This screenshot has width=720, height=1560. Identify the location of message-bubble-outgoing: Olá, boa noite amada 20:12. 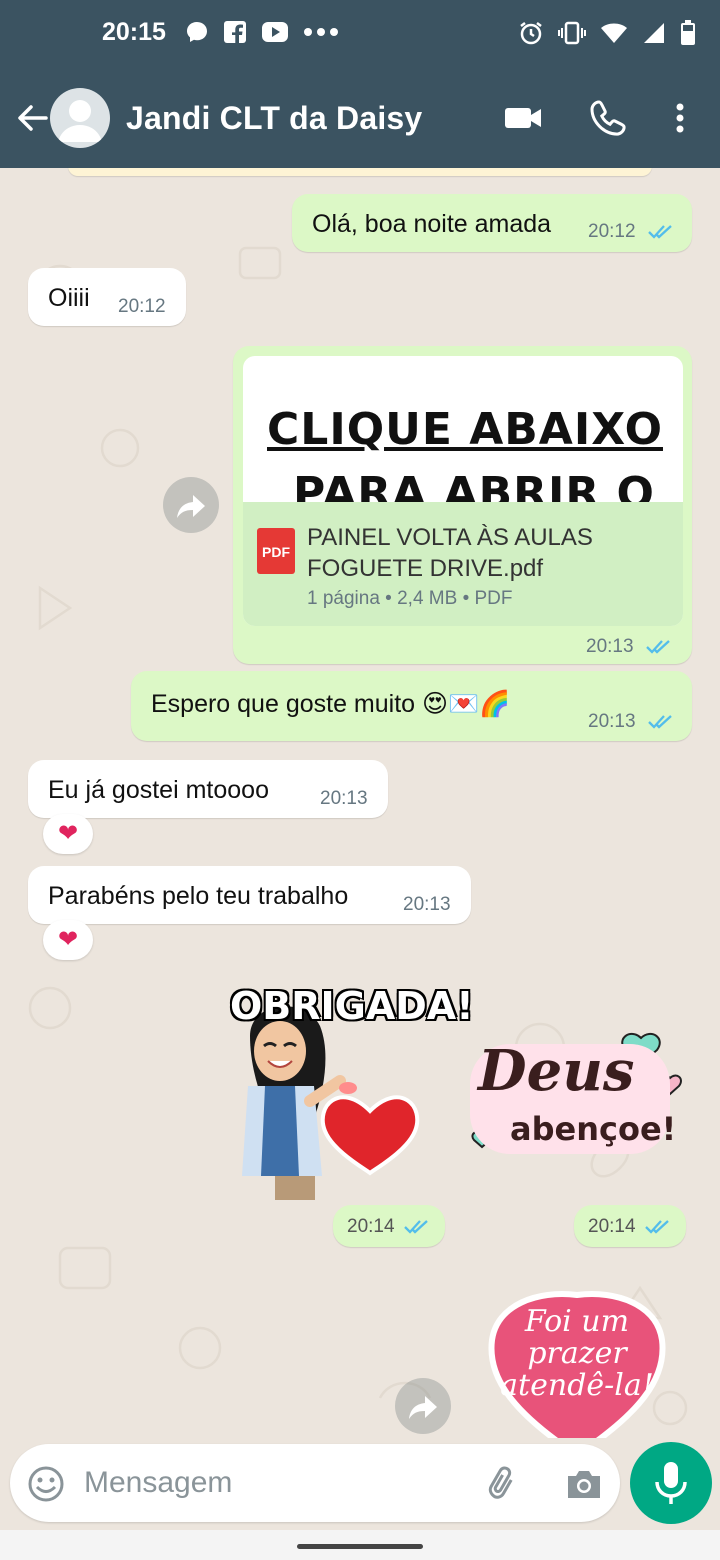
(492, 223).